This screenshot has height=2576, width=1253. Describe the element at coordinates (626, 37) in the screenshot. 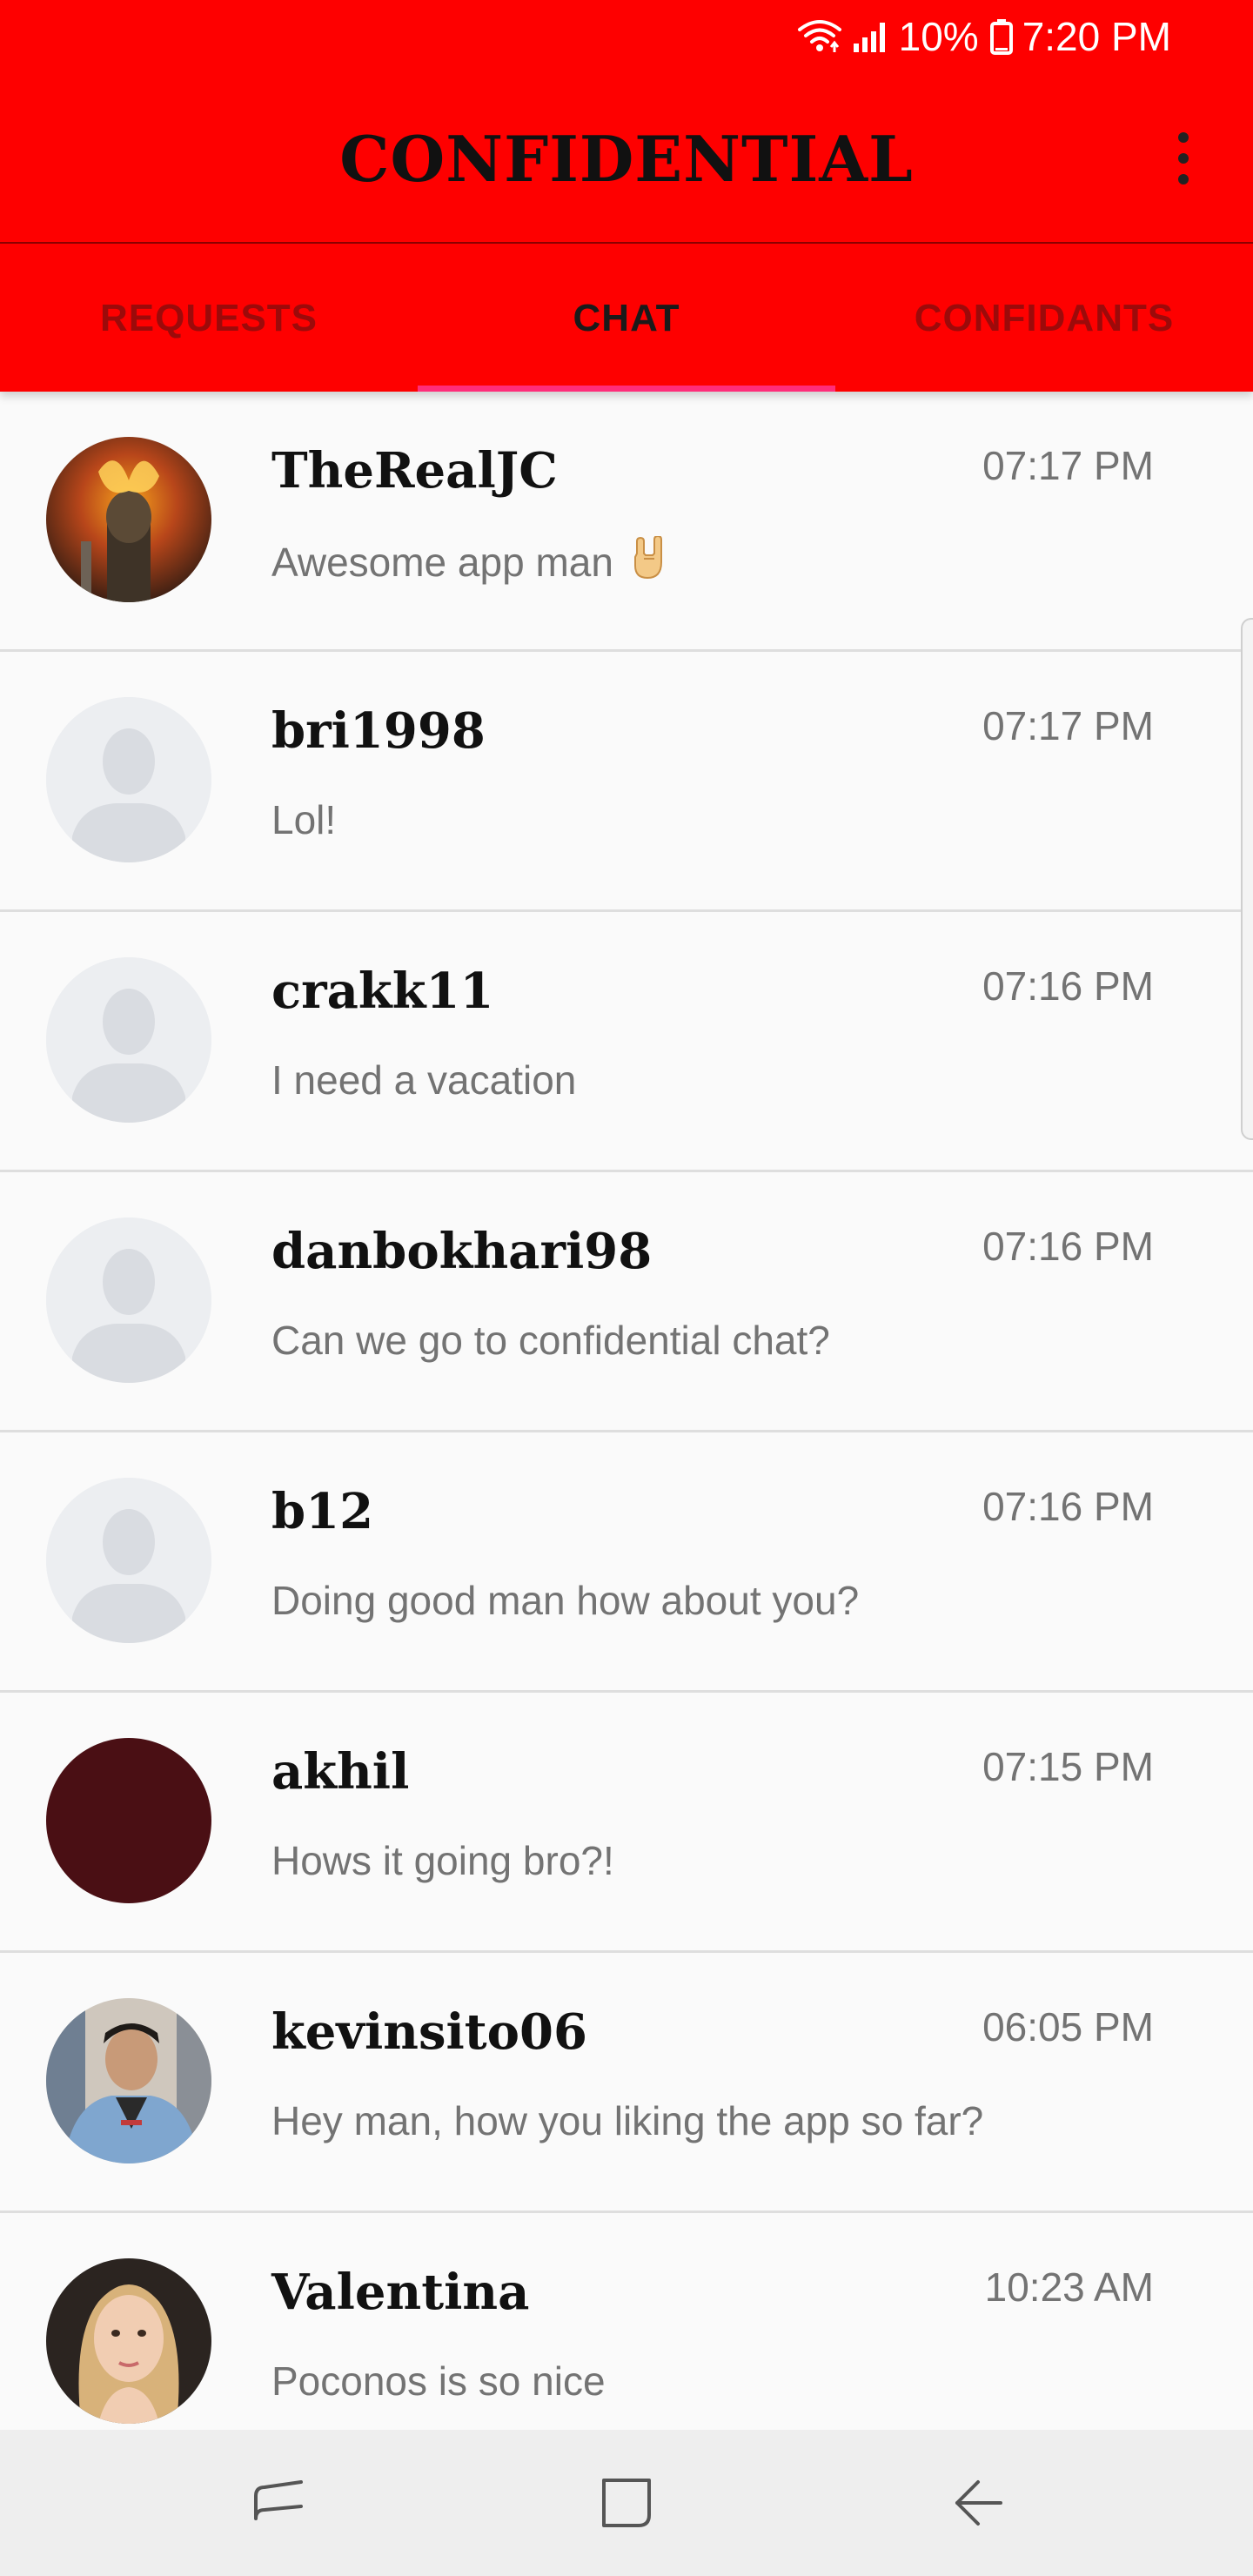

I see `status-bar: 10% 7:20 PM` at that location.